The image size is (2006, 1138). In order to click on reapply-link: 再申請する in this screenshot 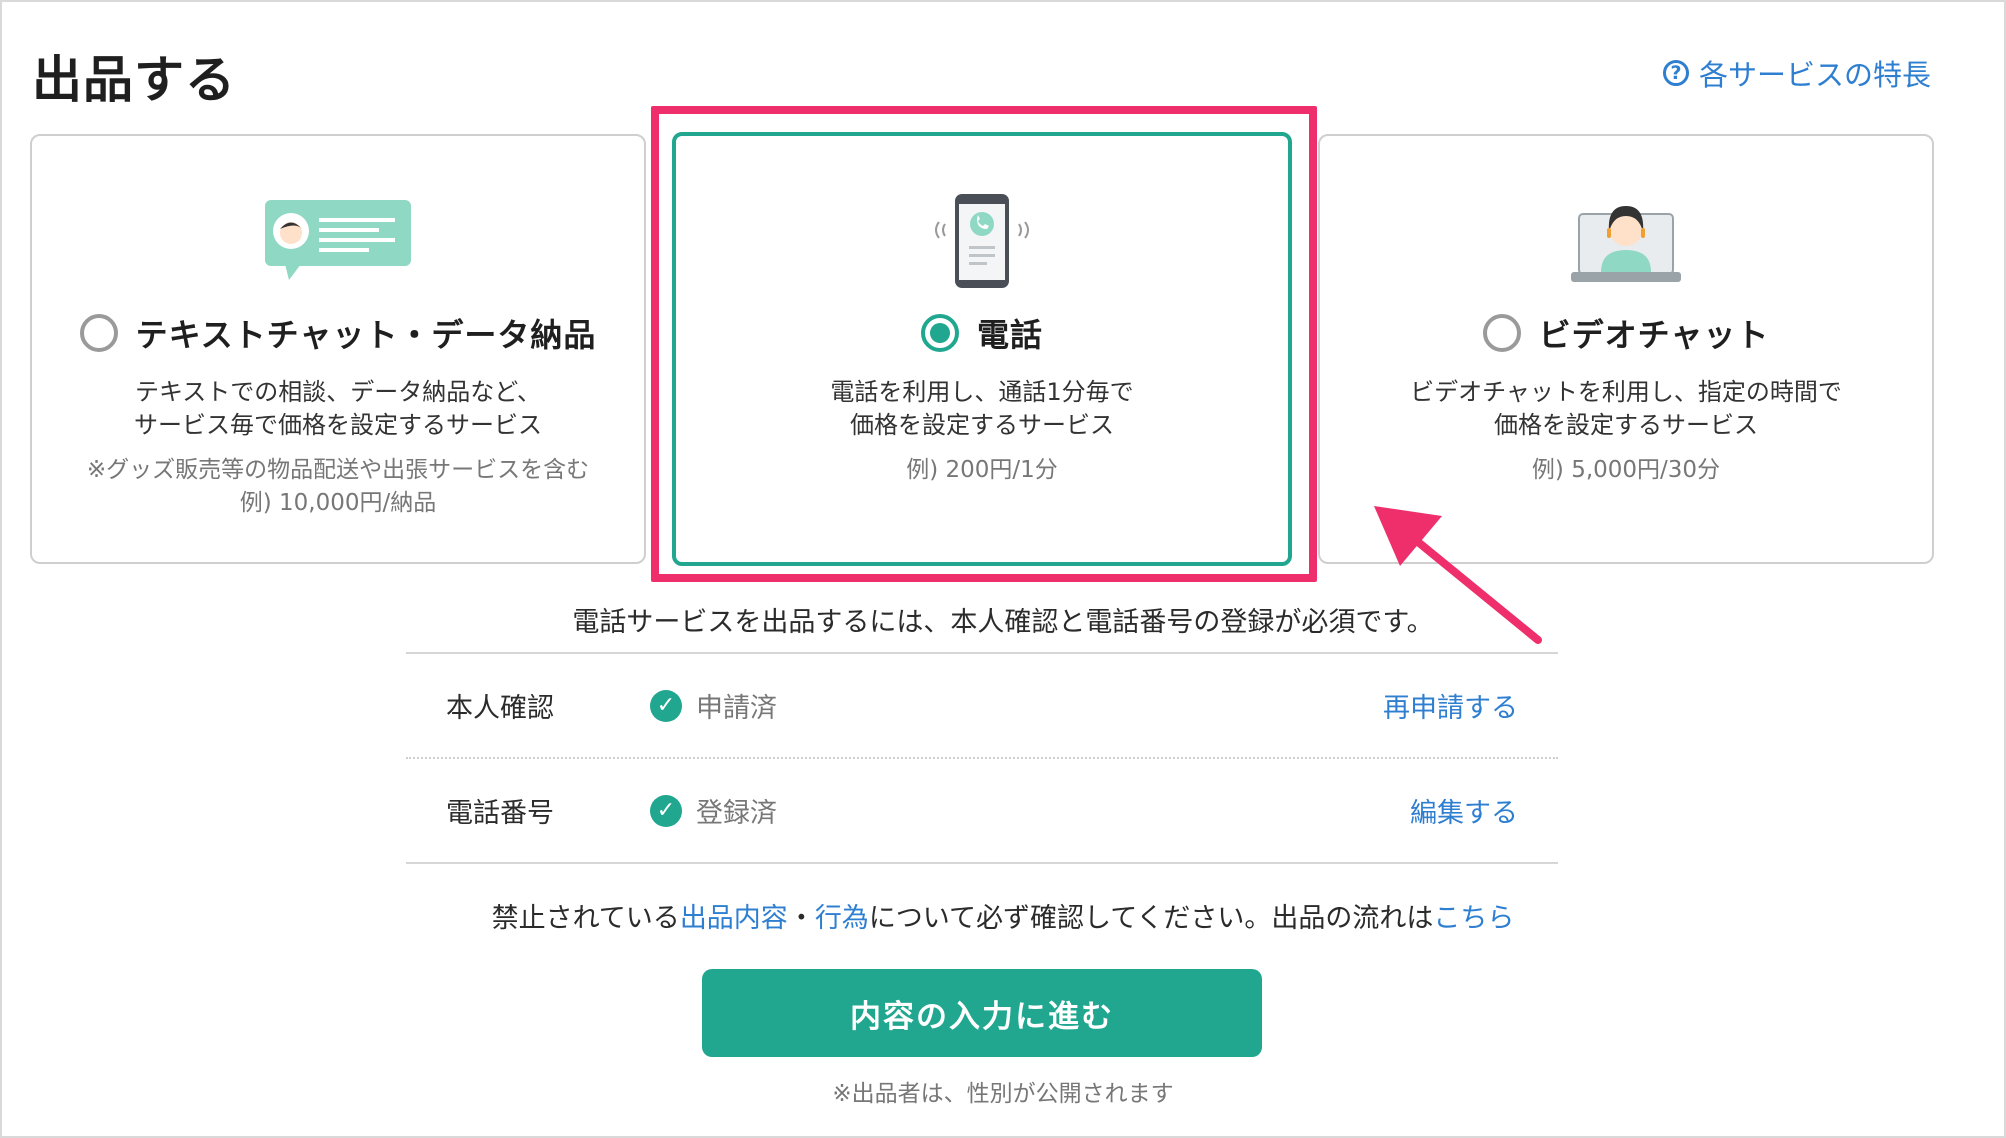, I will do `click(1450, 705)`.